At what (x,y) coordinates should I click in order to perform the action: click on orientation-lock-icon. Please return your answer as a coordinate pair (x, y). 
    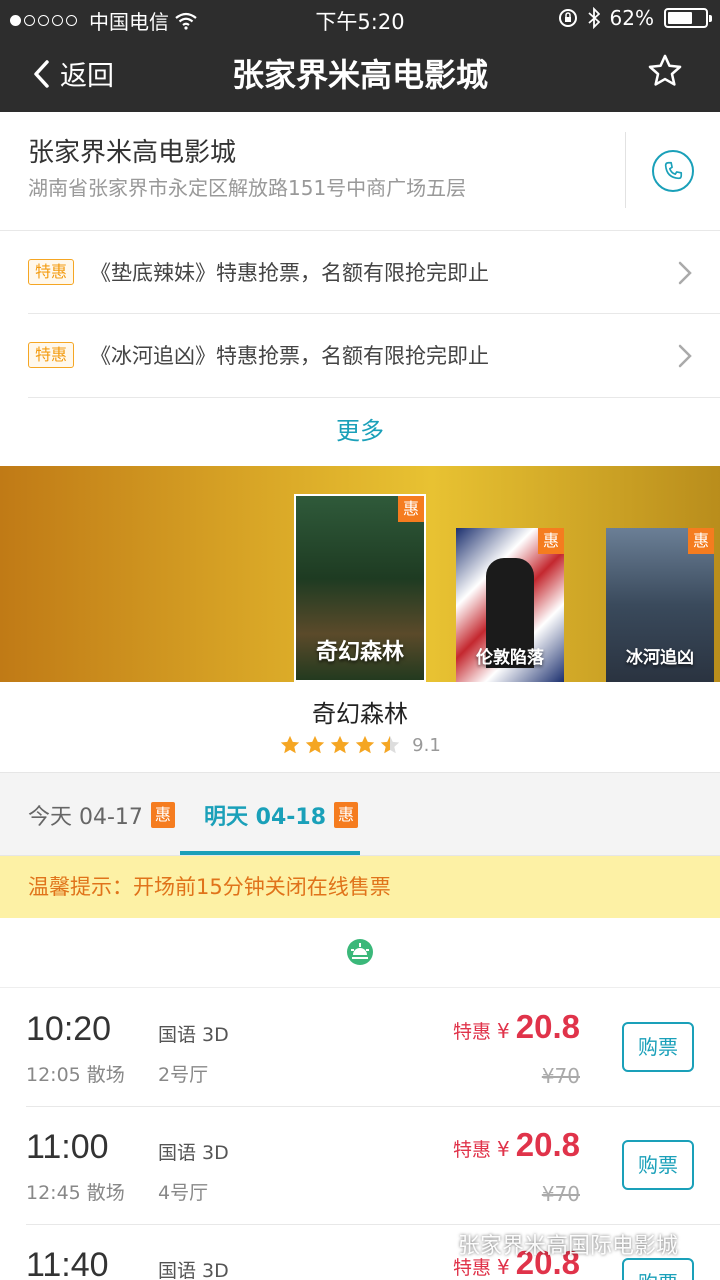
    Looking at the image, I should click on (567, 18).